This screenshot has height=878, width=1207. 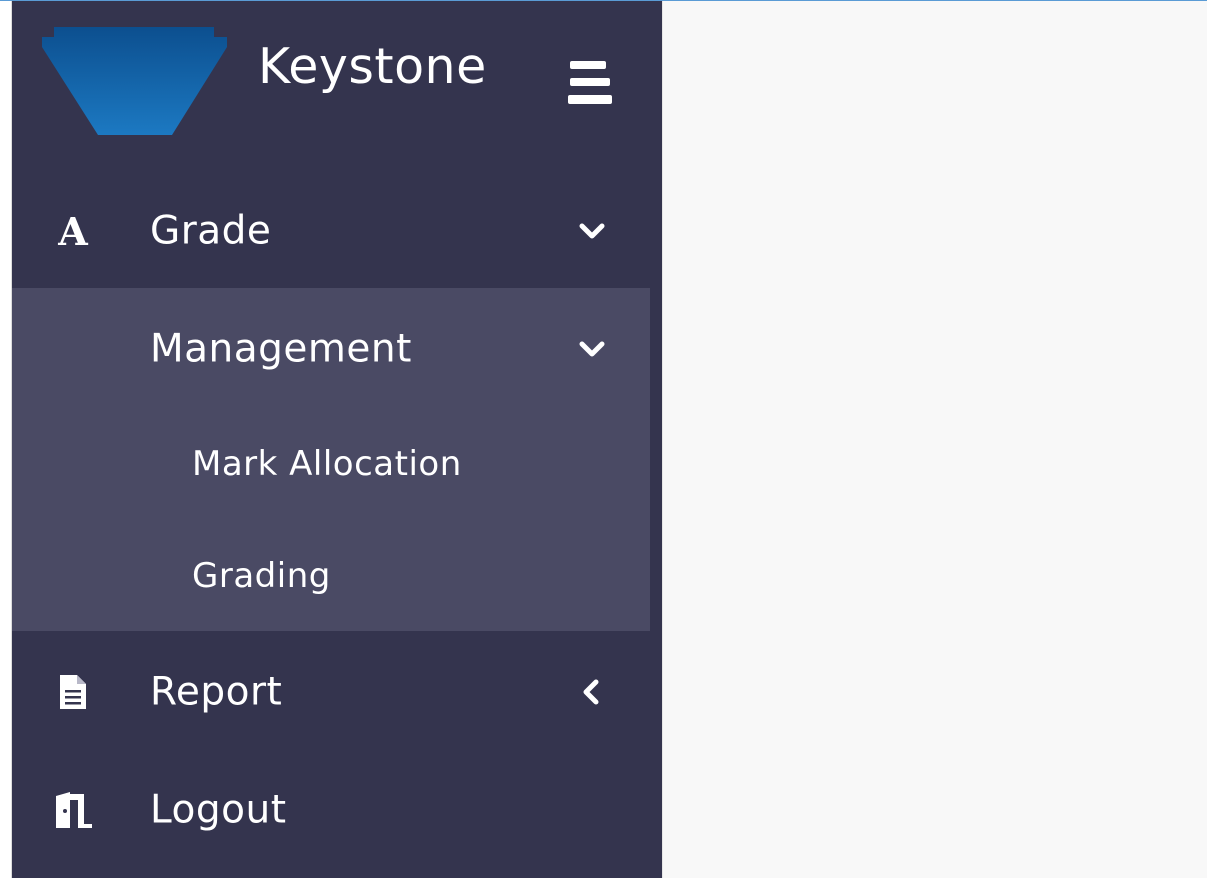 What do you see at coordinates (134, 81) in the screenshot?
I see `keystone-logo-icon` at bounding box center [134, 81].